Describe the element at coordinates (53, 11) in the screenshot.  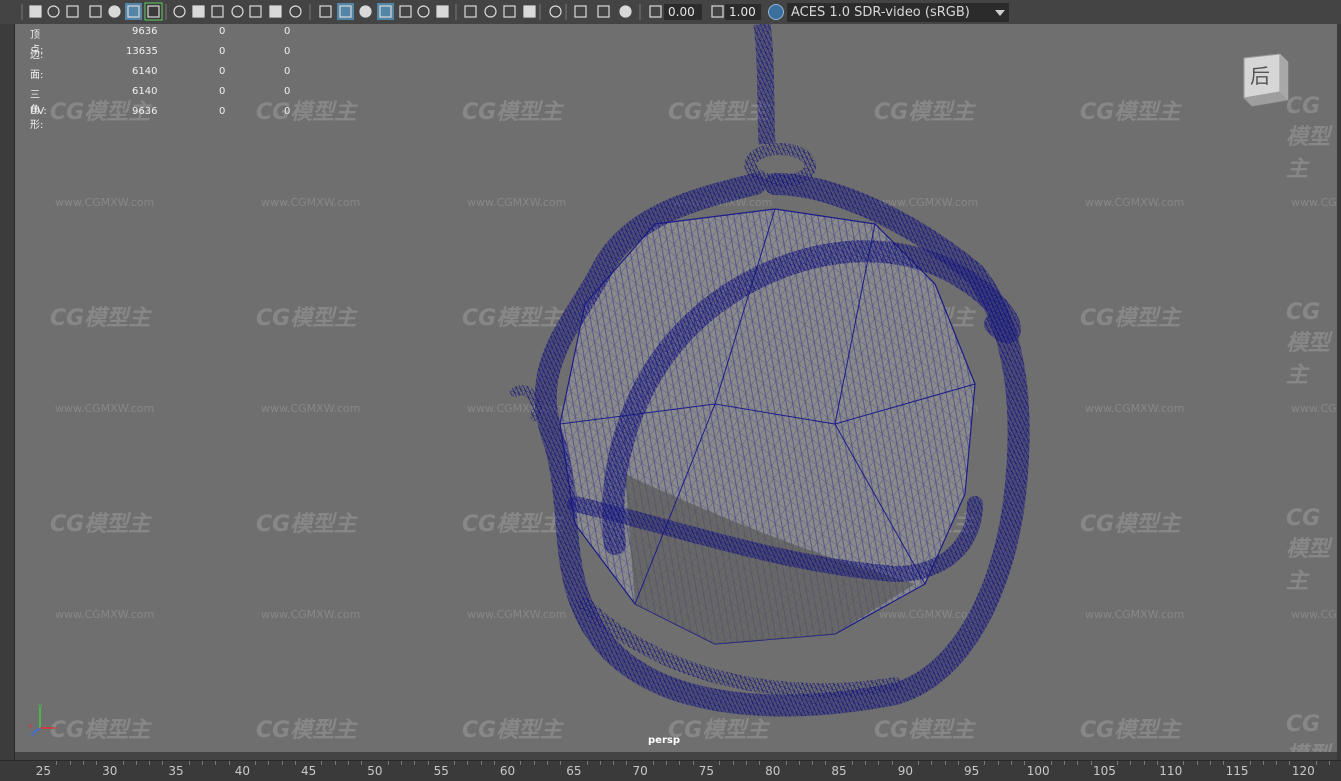
I see `camera-lock-icon` at that location.